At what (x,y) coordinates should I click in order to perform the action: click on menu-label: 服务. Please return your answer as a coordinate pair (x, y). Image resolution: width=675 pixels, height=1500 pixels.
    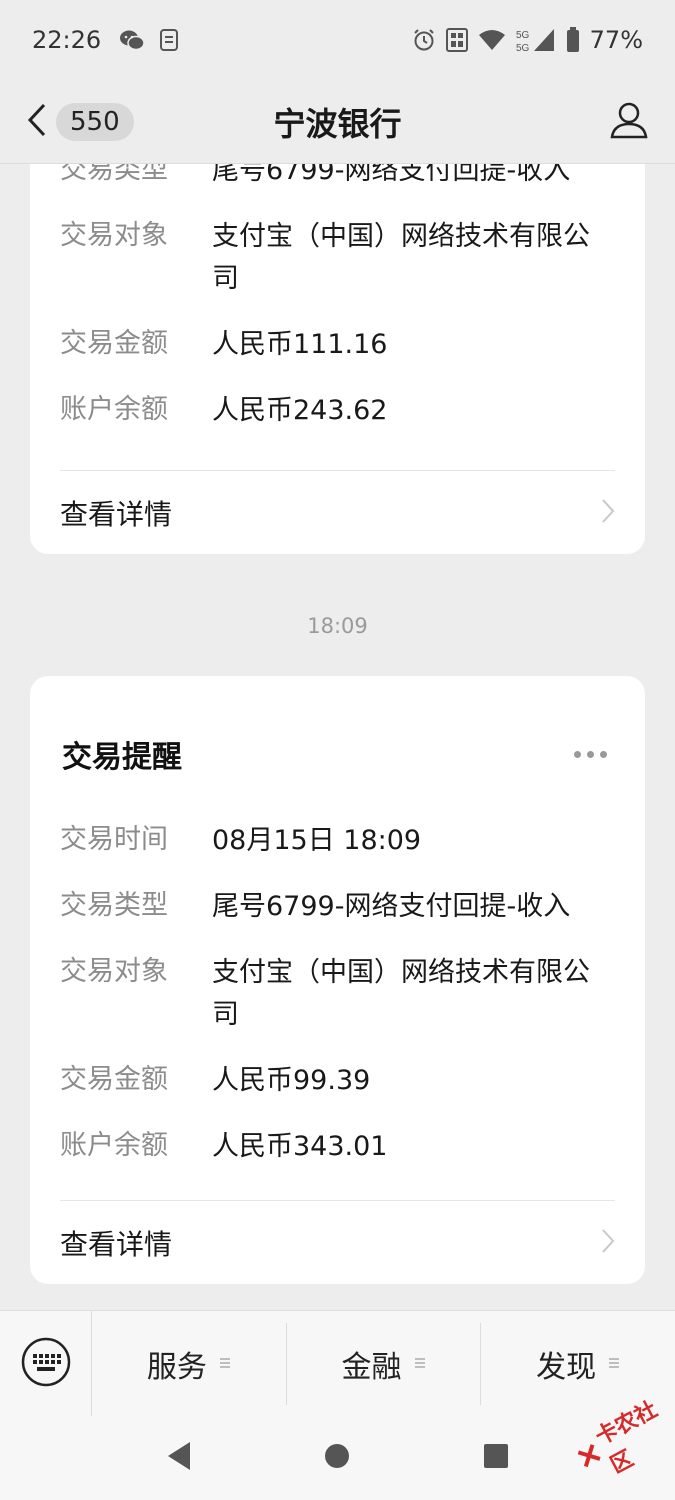
    Looking at the image, I should click on (176, 1367).